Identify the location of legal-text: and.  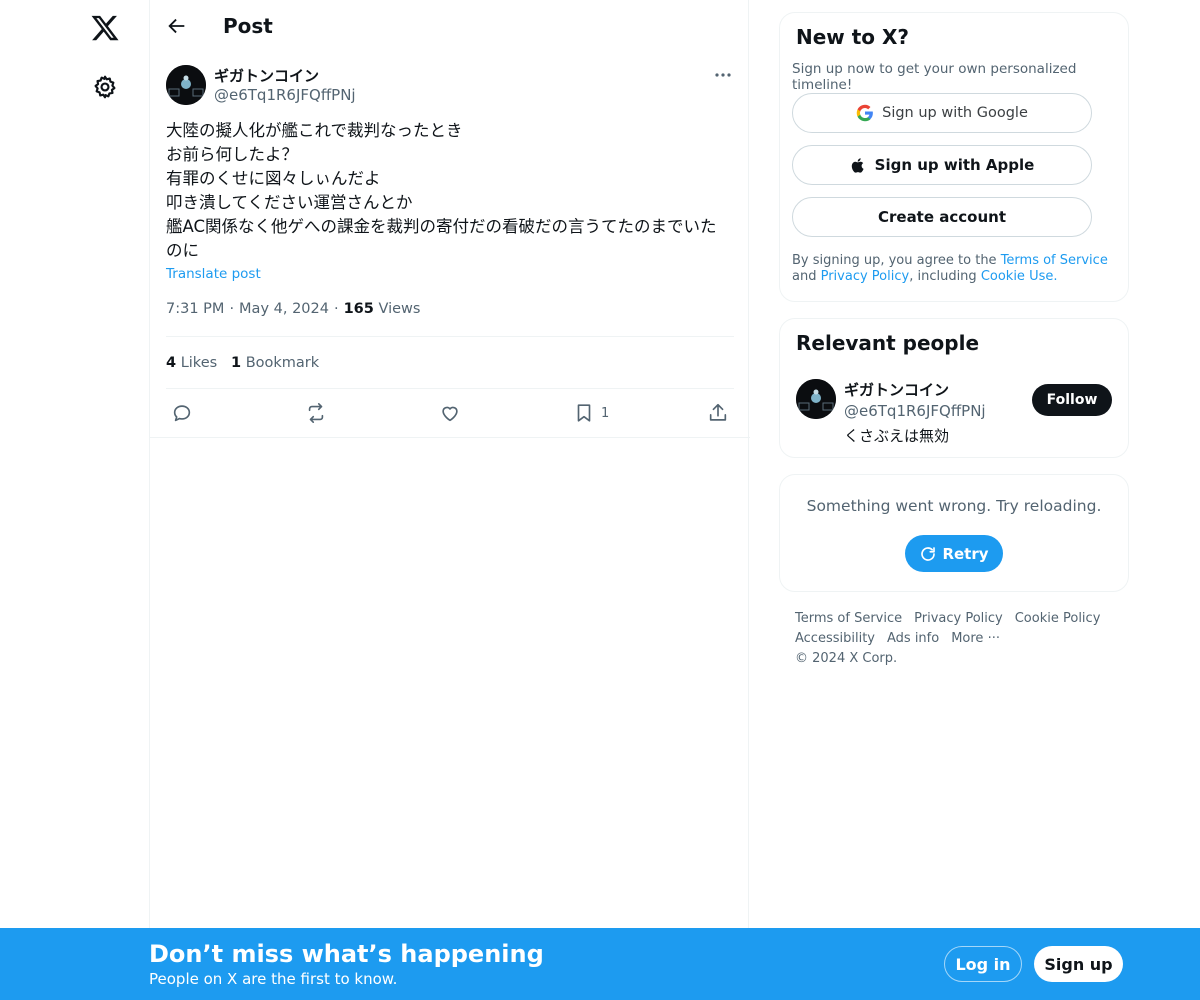
(806, 276).